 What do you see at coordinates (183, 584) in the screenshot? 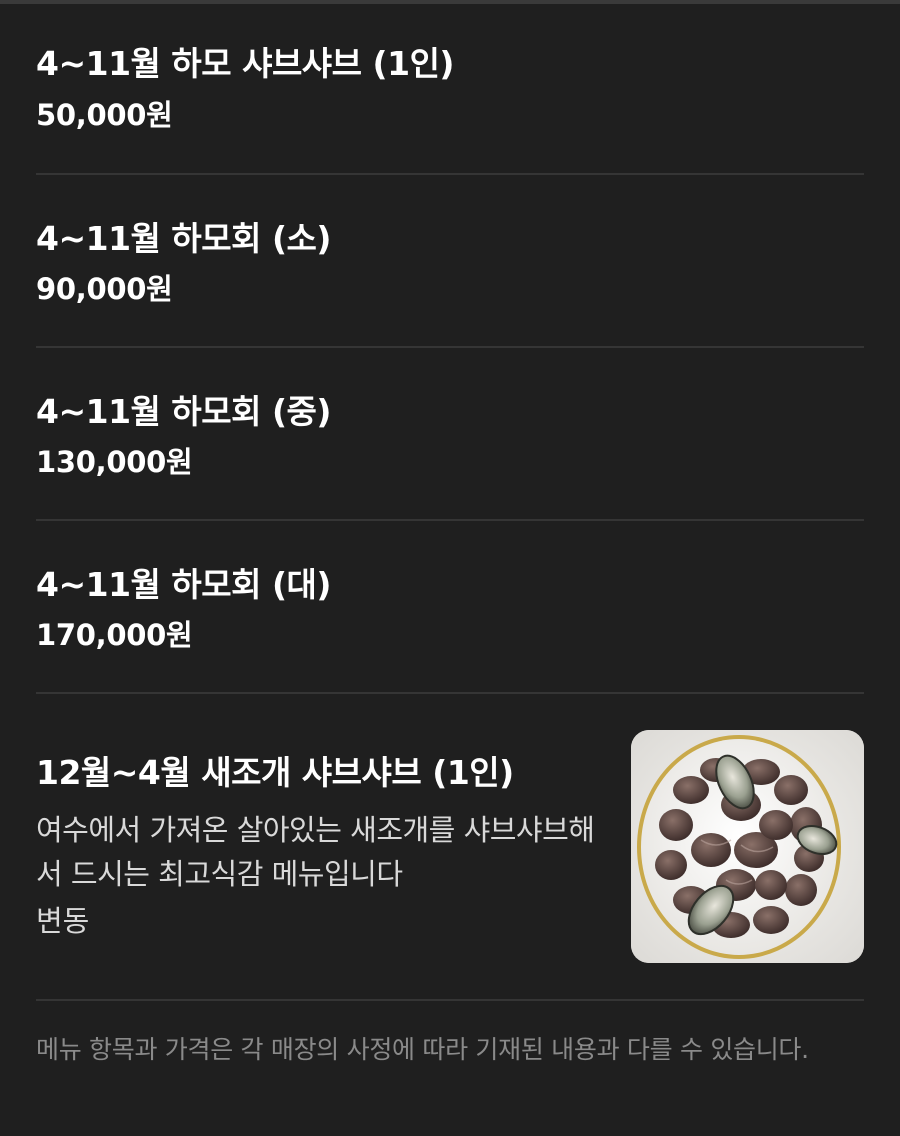
I see `menu-item-name: 4~11월 하모회 (대)` at bounding box center [183, 584].